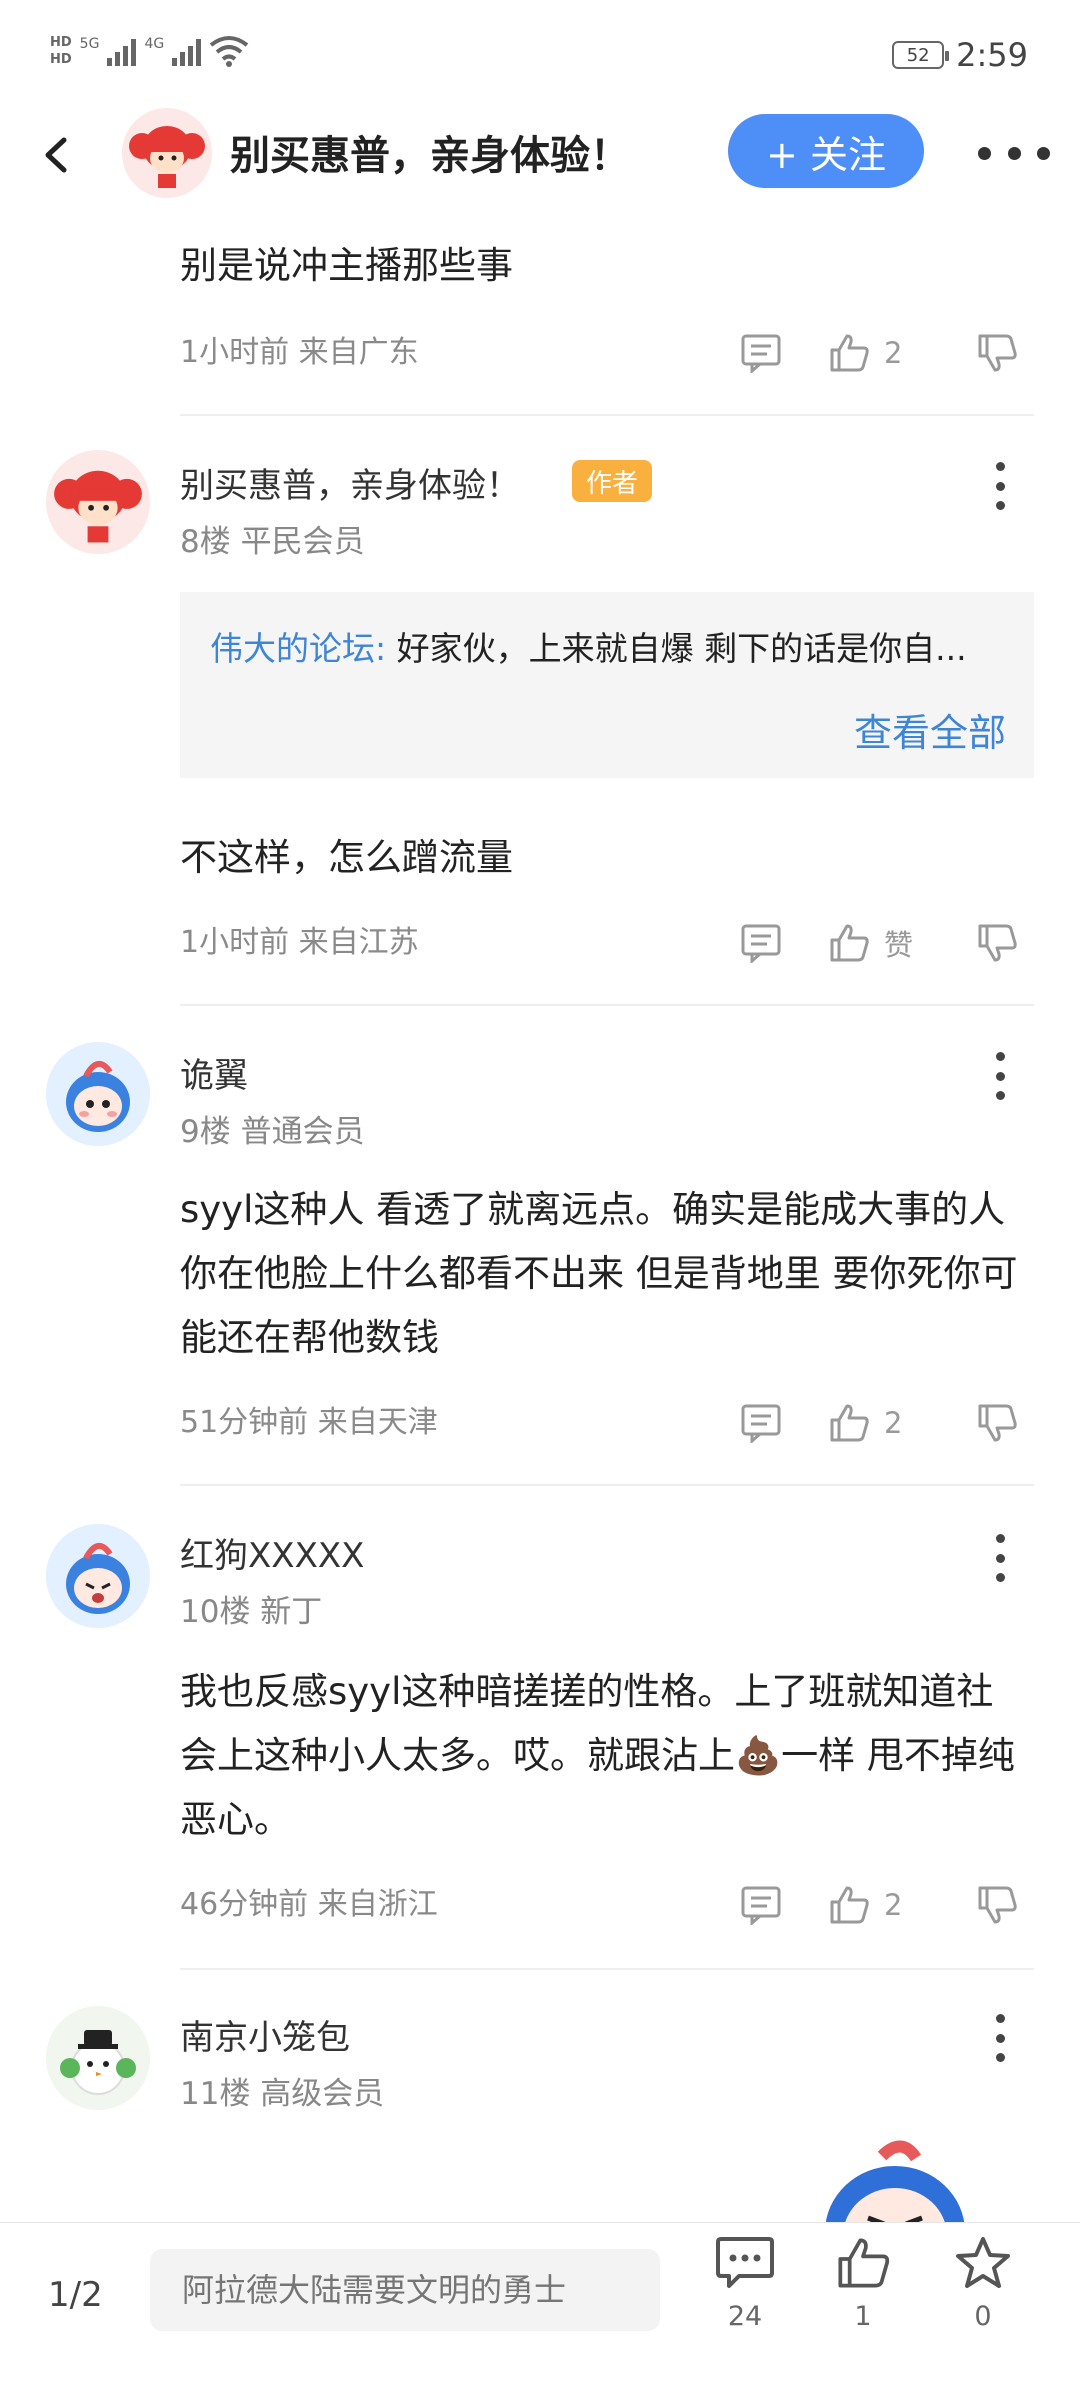  I want to click on comments-count: 24, so click(745, 2316).